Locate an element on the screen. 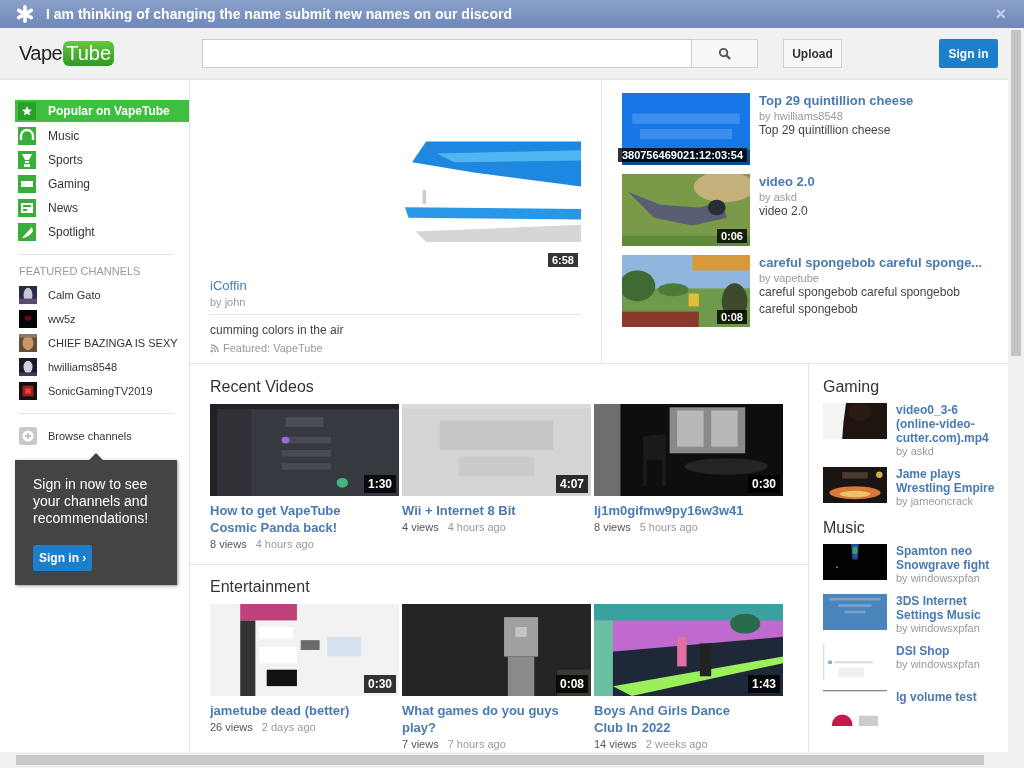 The height and width of the screenshot is (768, 1024). video-title: lj1m0gifmw9py16w3w41 is located at coordinates (688, 510).